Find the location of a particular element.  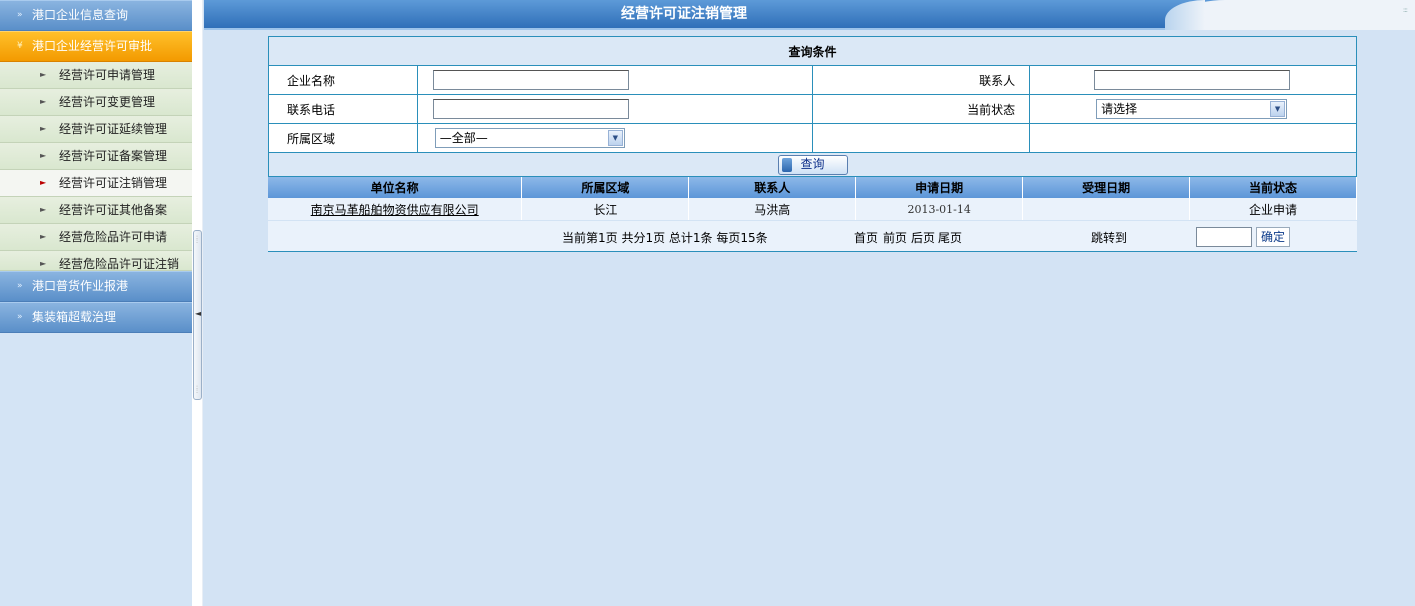

phone-cell is located at coordinates (615, 109).